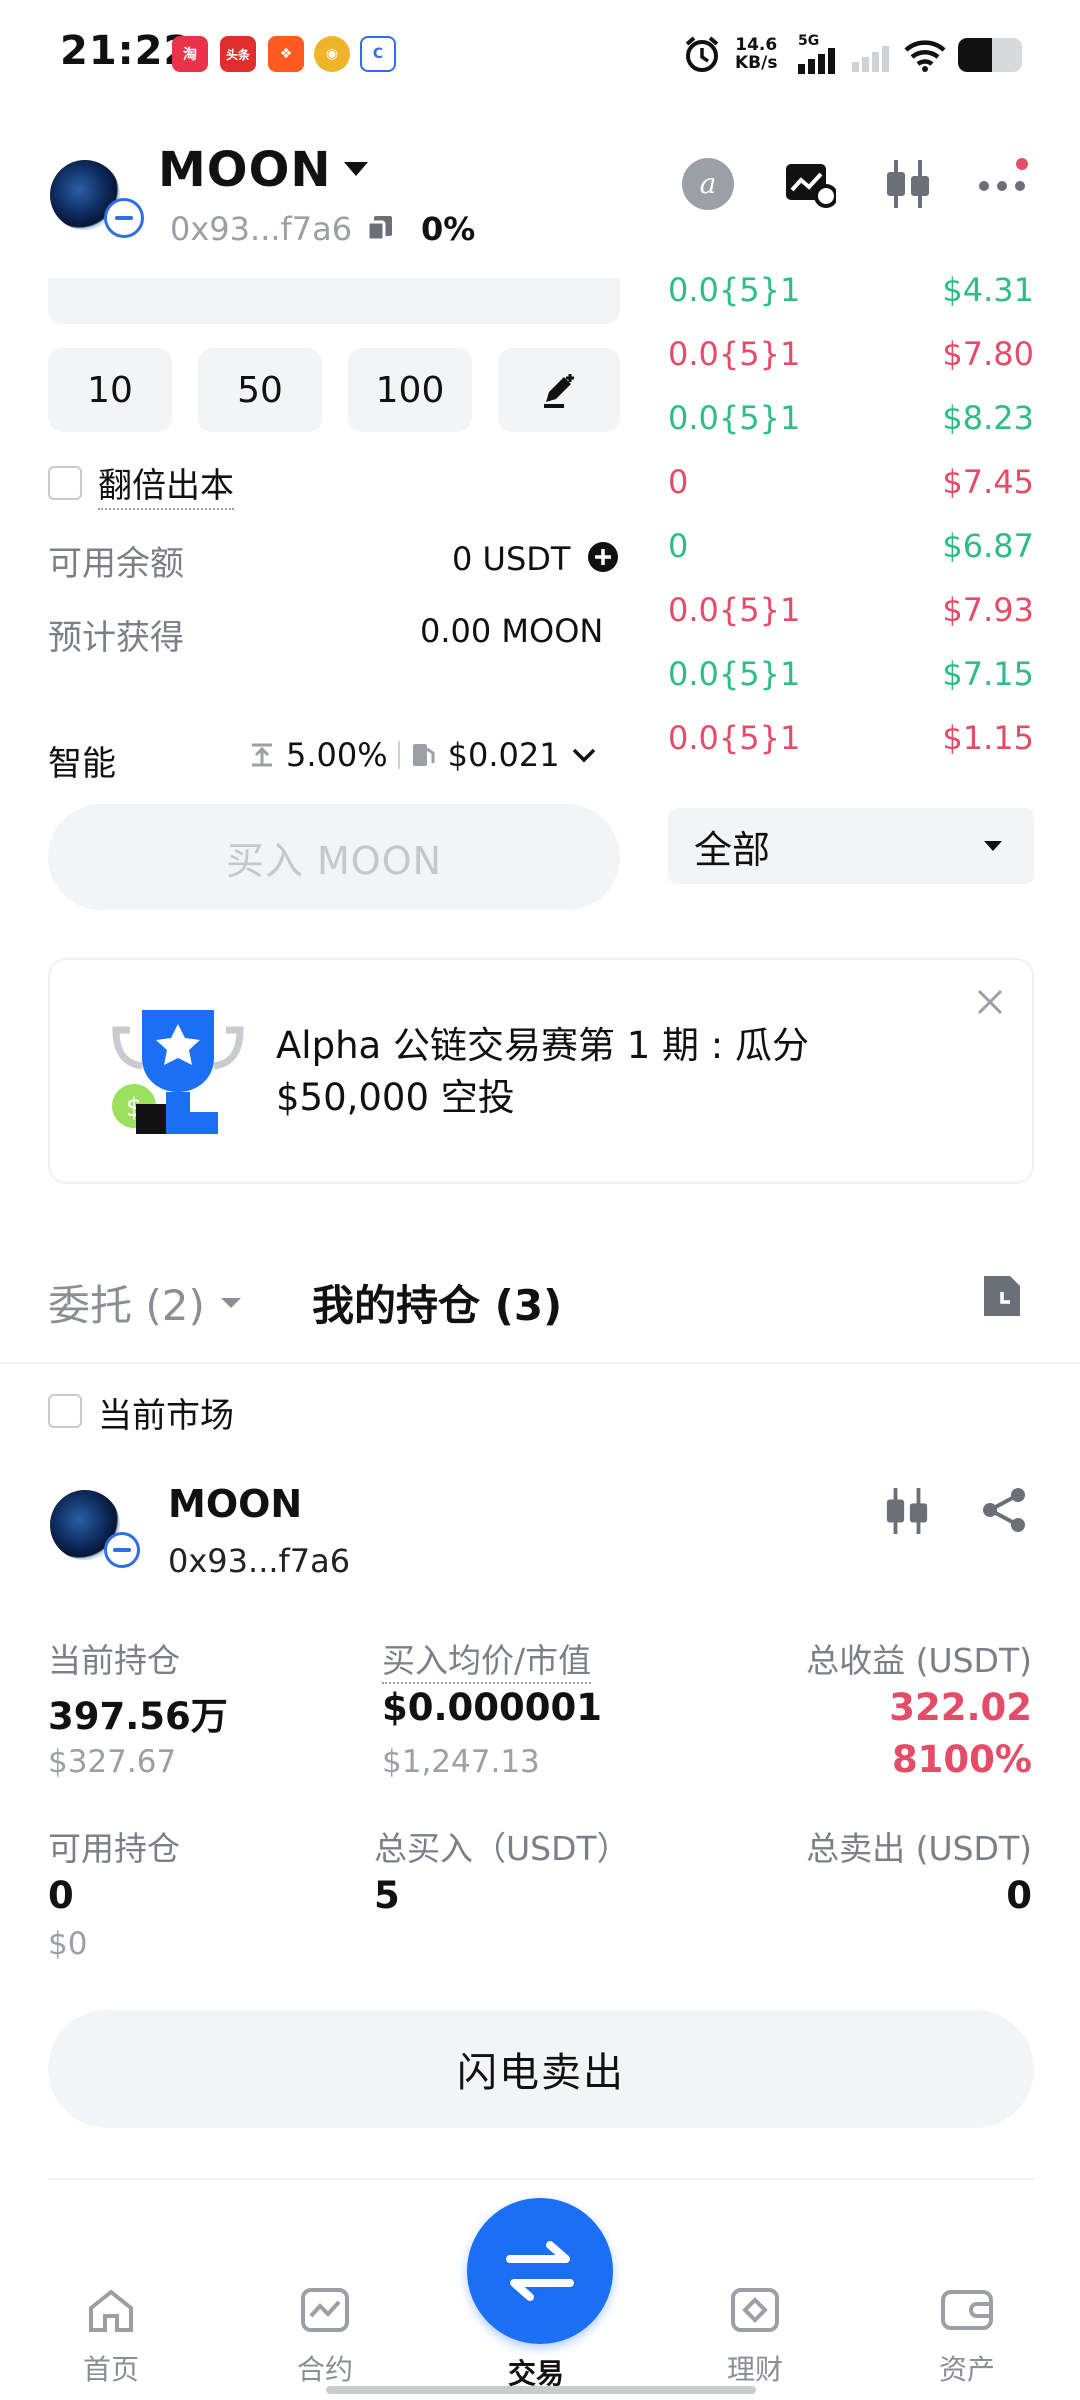 This screenshot has height=2400, width=1080. I want to click on current-market-checkbox, so click(65, 1411).